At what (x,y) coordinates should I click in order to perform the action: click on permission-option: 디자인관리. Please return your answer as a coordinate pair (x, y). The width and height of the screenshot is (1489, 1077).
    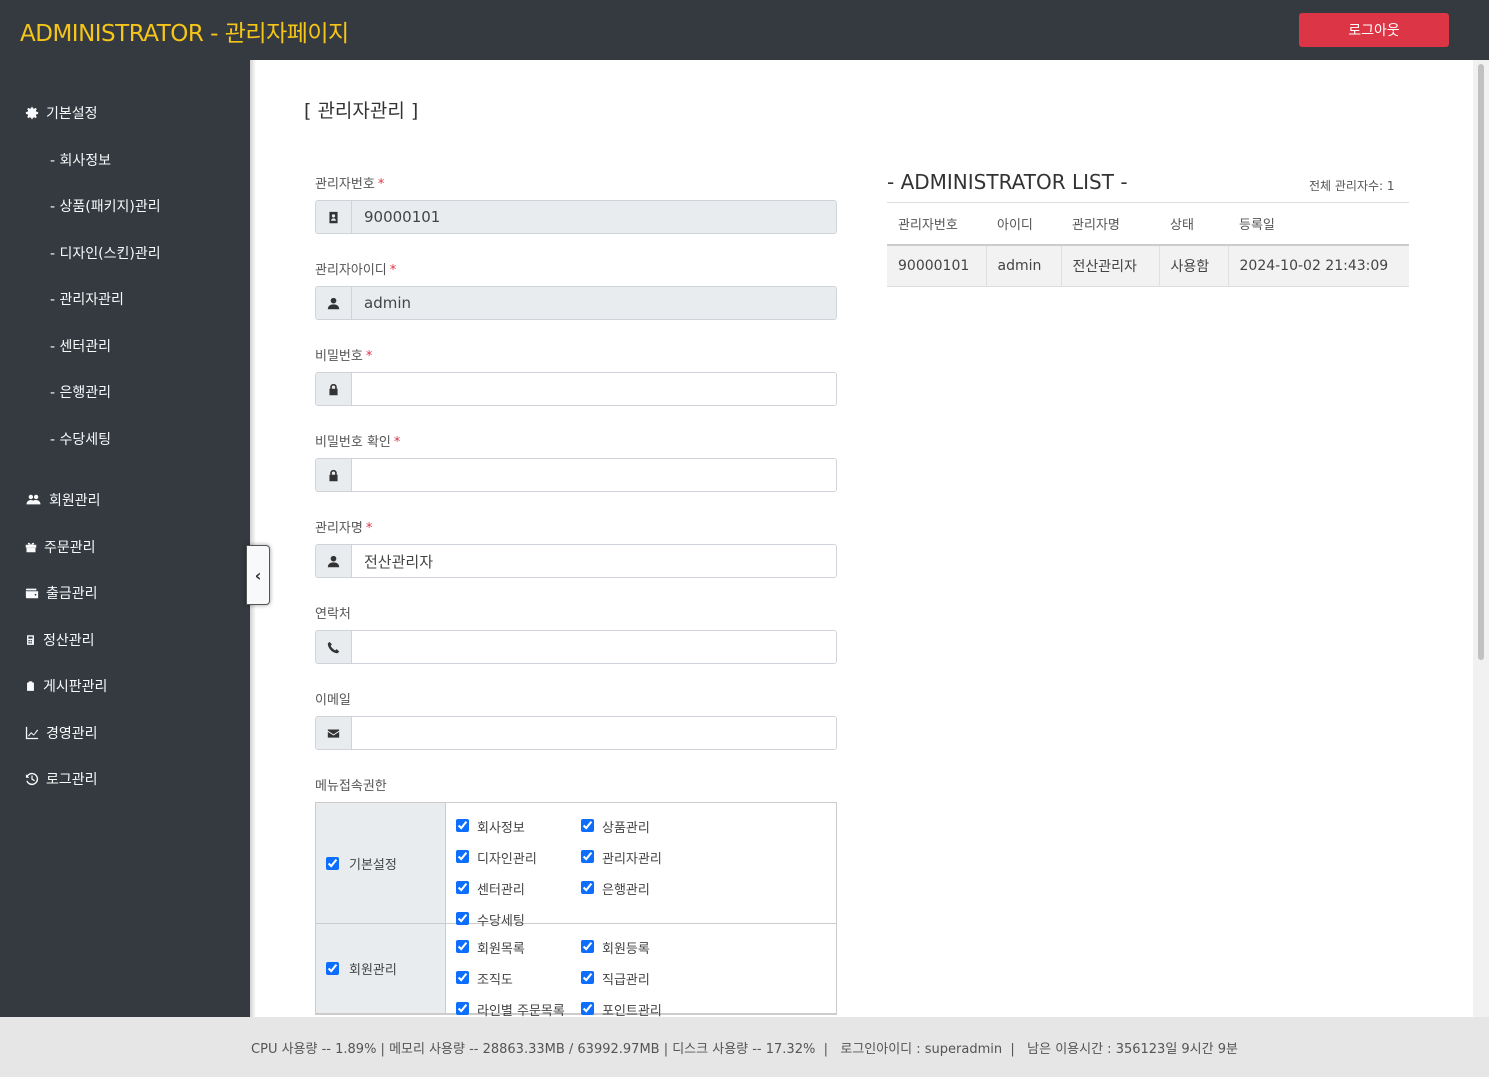
    Looking at the image, I should click on (518, 861).